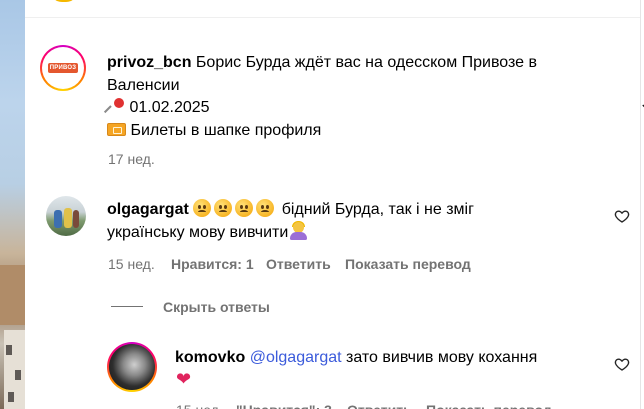  I want to click on brand-logo: ПРИВОЗ, so click(63, 68).